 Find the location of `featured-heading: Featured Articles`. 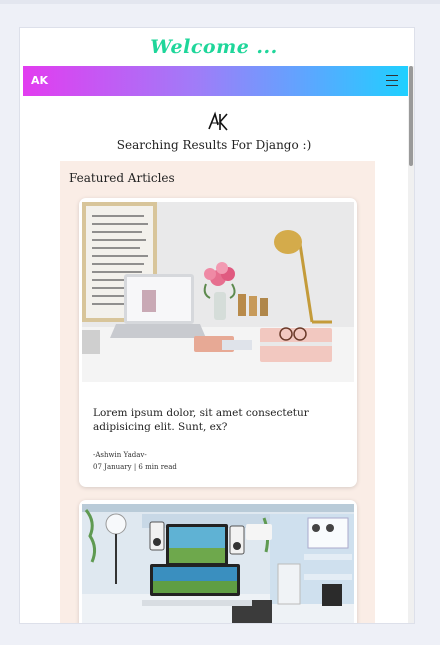

featured-heading: Featured Articles is located at coordinates (122, 178).